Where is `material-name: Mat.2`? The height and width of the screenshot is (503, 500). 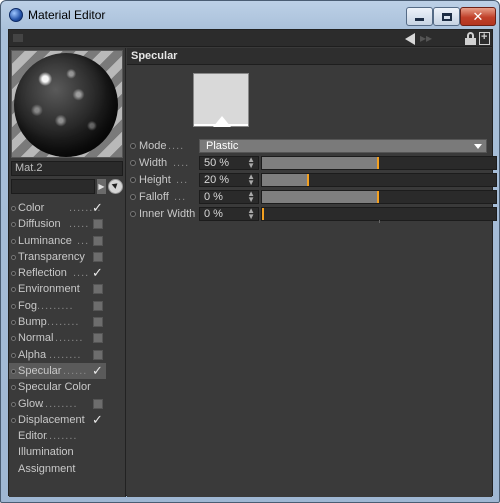
material-name: Mat.2 is located at coordinates (67, 168).